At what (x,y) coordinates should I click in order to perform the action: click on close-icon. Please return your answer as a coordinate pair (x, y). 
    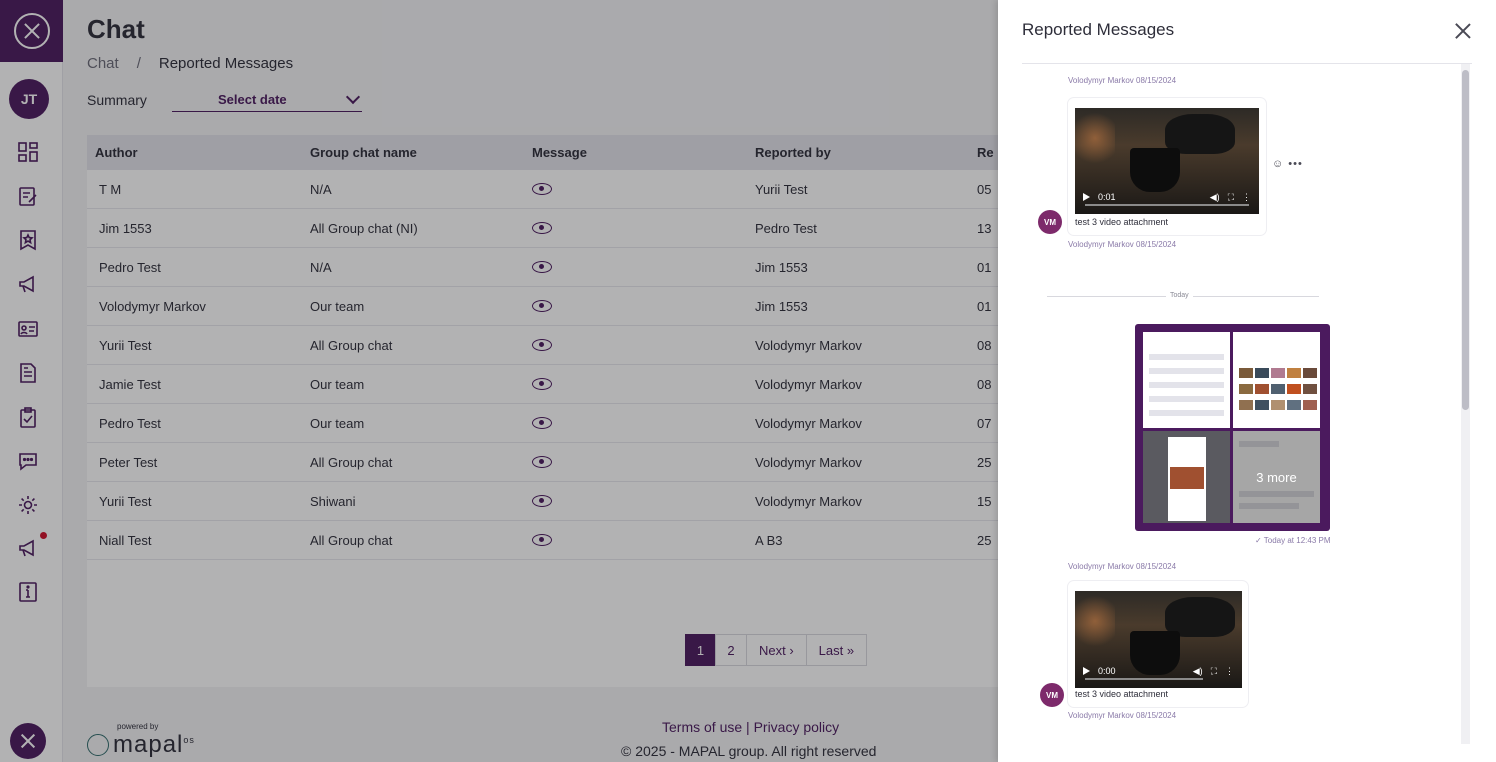
    Looking at the image, I should click on (1463, 31).